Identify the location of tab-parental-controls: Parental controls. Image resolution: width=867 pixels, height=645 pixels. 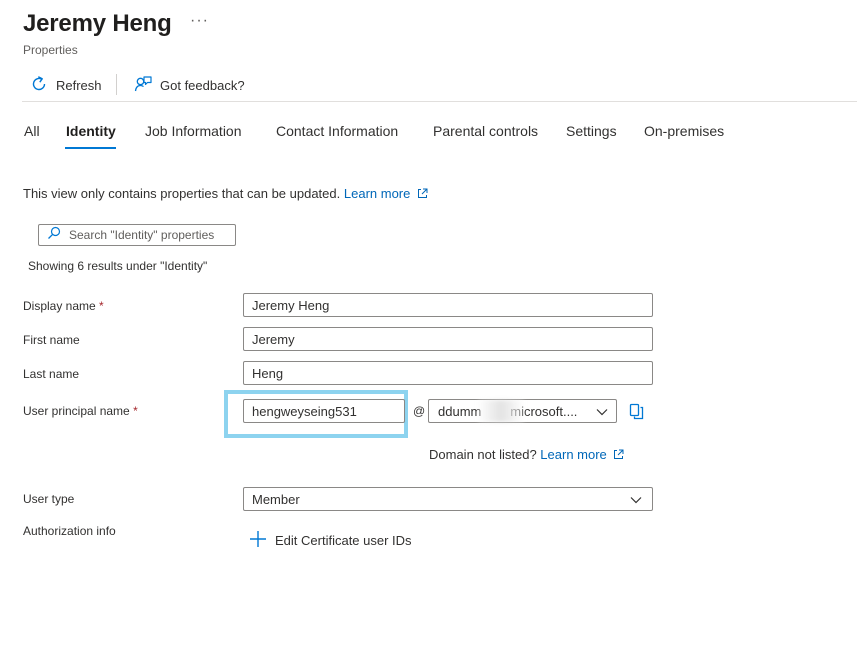
(485, 131).